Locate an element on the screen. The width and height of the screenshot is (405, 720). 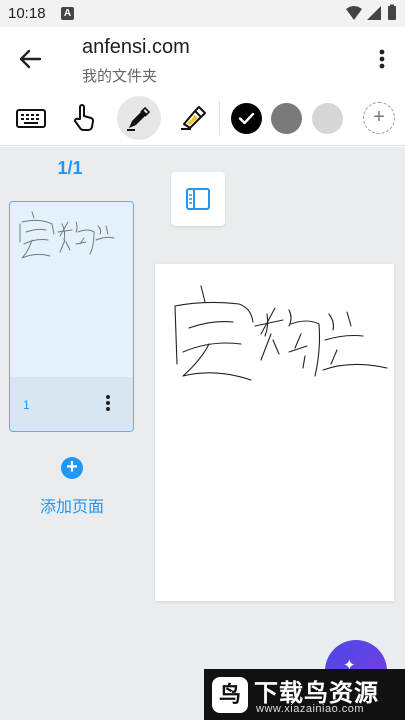
watermark-logo: 鸟 is located at coordinates (230, 695).